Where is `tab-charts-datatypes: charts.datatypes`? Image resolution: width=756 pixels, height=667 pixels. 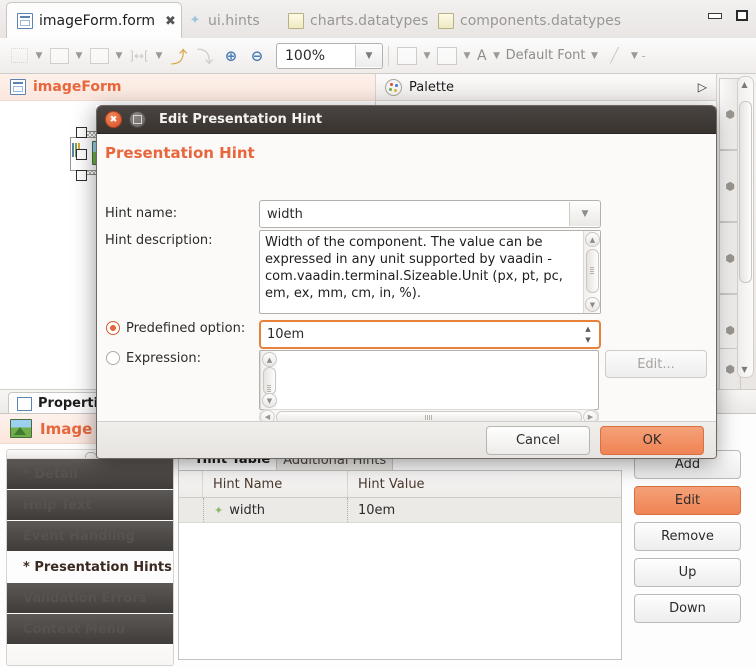
tab-charts-datatypes: charts.datatypes is located at coordinates (358, 21).